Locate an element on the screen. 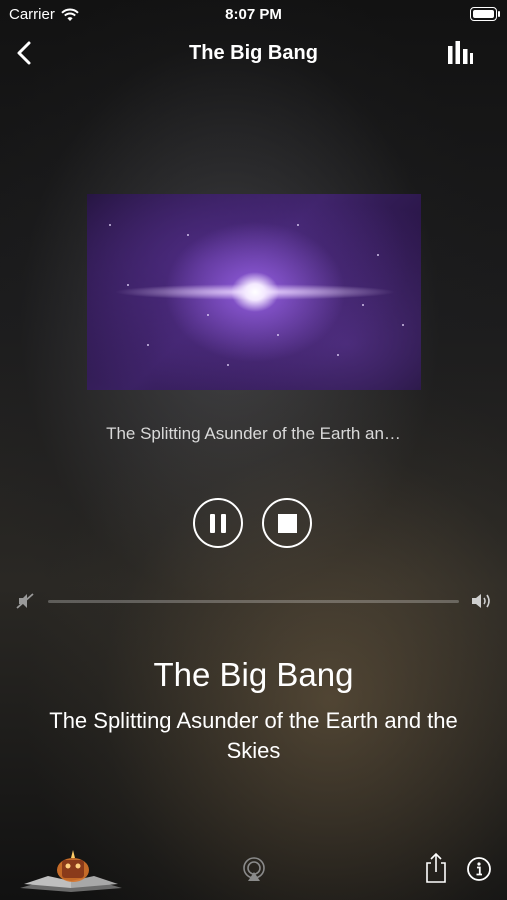  volume-max-icon is located at coordinates (481, 601).